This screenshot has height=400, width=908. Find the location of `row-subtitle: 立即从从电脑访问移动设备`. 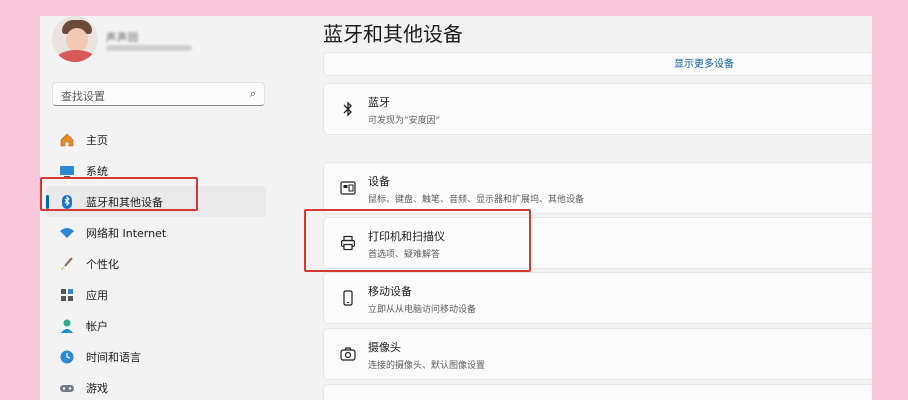

row-subtitle: 立即从从电脑访问移动设备 is located at coordinates (422, 310).